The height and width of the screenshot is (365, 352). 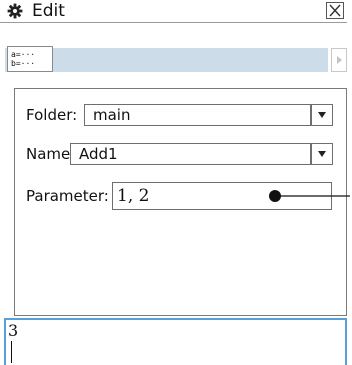 What do you see at coordinates (166, 60) in the screenshot?
I see `toolbar-strip` at bounding box center [166, 60].